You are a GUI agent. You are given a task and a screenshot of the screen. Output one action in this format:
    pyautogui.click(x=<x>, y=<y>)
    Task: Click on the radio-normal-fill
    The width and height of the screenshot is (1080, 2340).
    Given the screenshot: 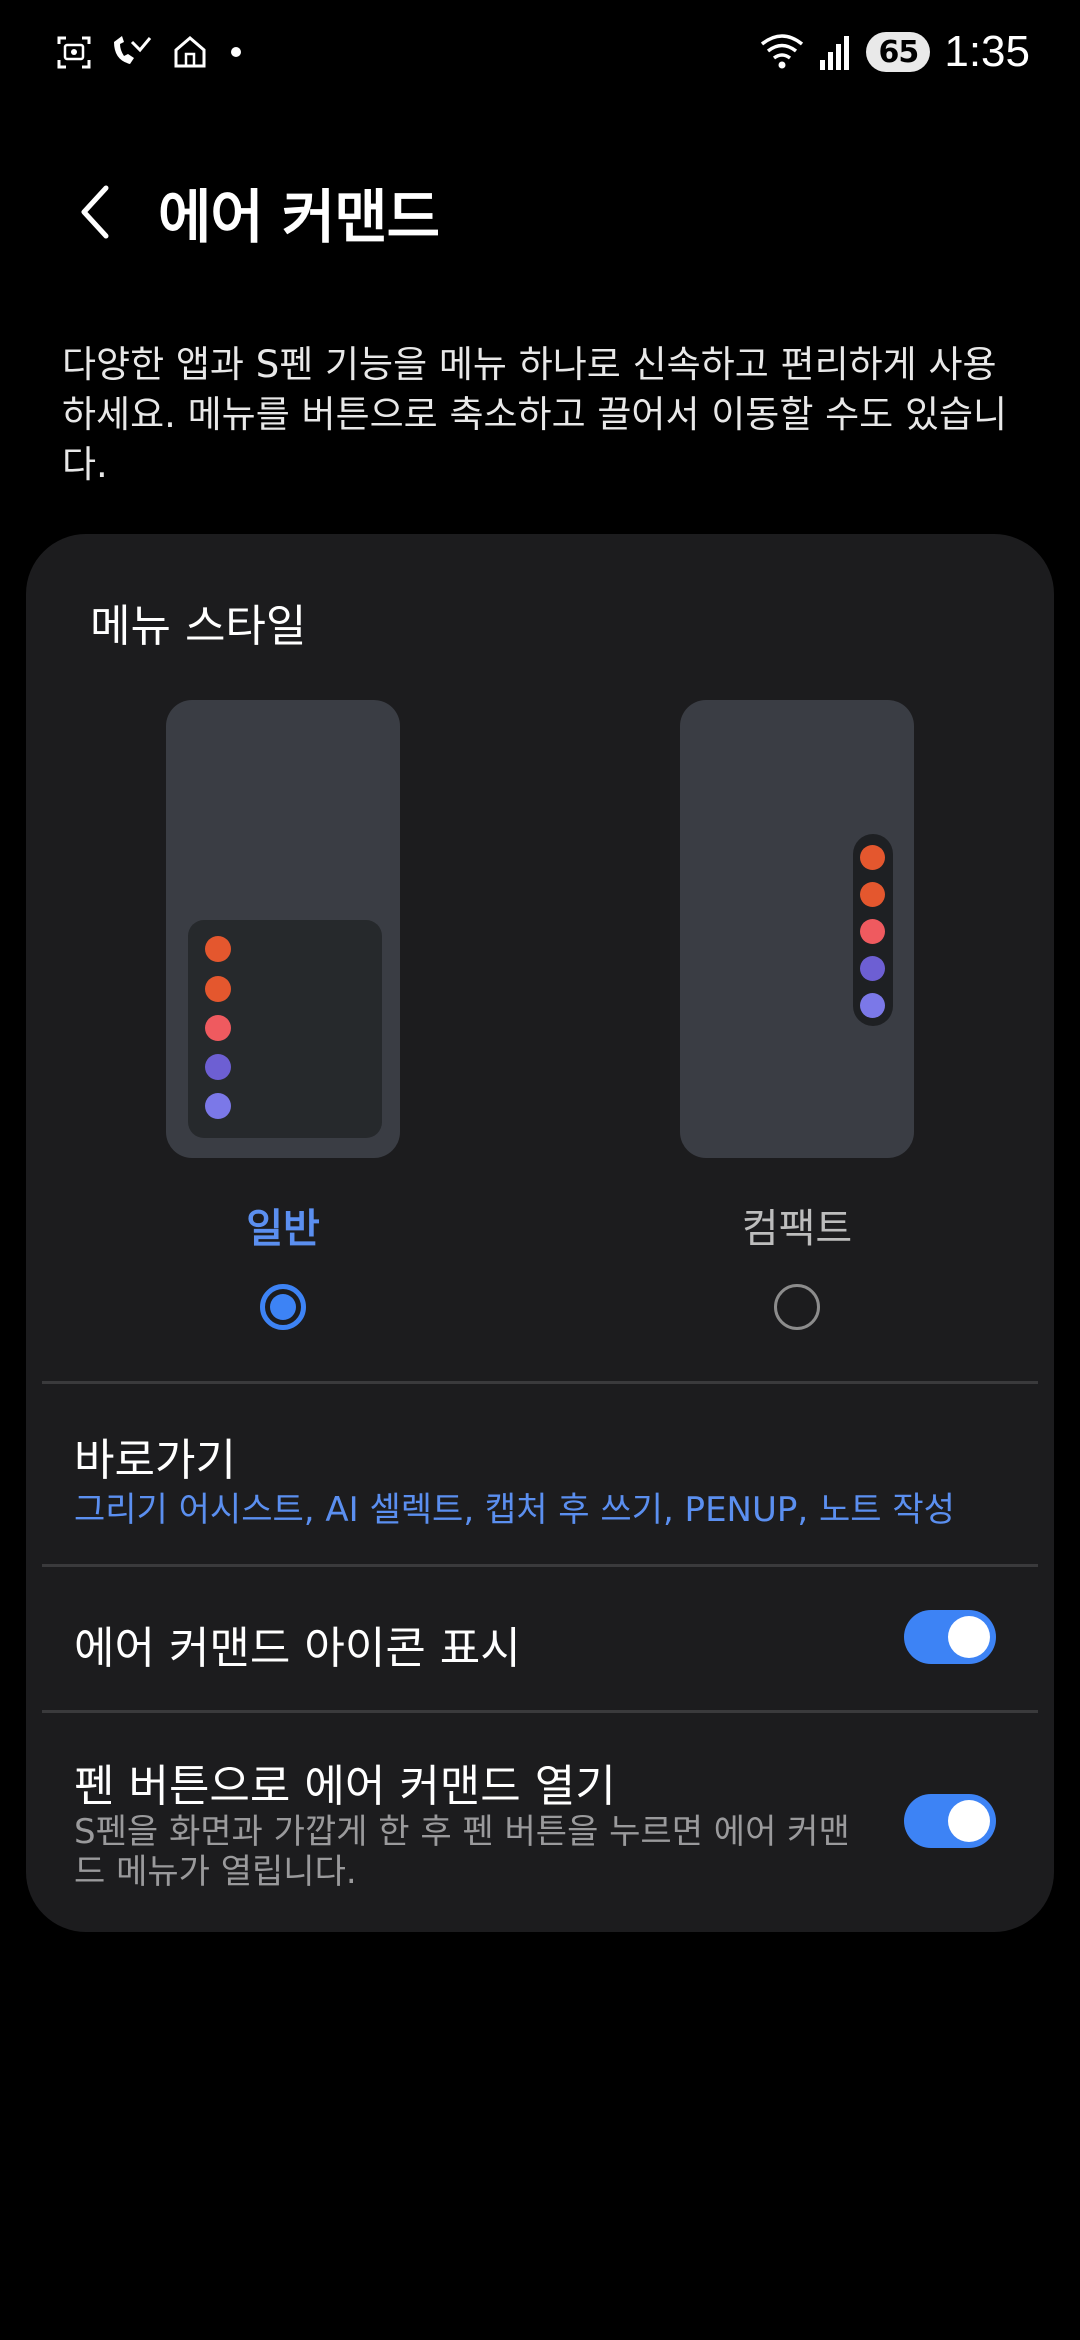 What is the action you would take?
    pyautogui.click(x=283, y=1307)
    